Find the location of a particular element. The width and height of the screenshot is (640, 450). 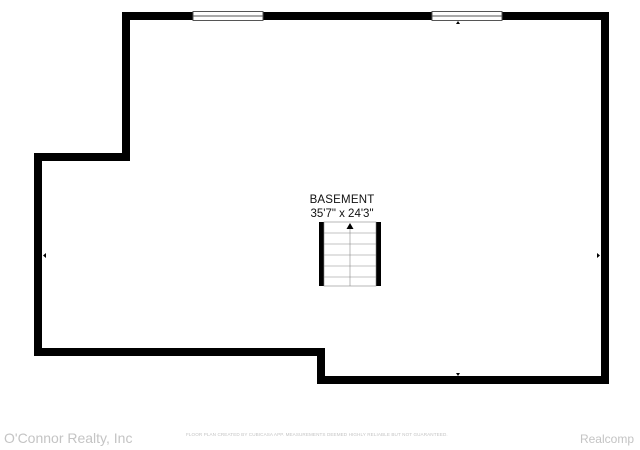

measurement-arrow-bottom is located at coordinates (458, 374).